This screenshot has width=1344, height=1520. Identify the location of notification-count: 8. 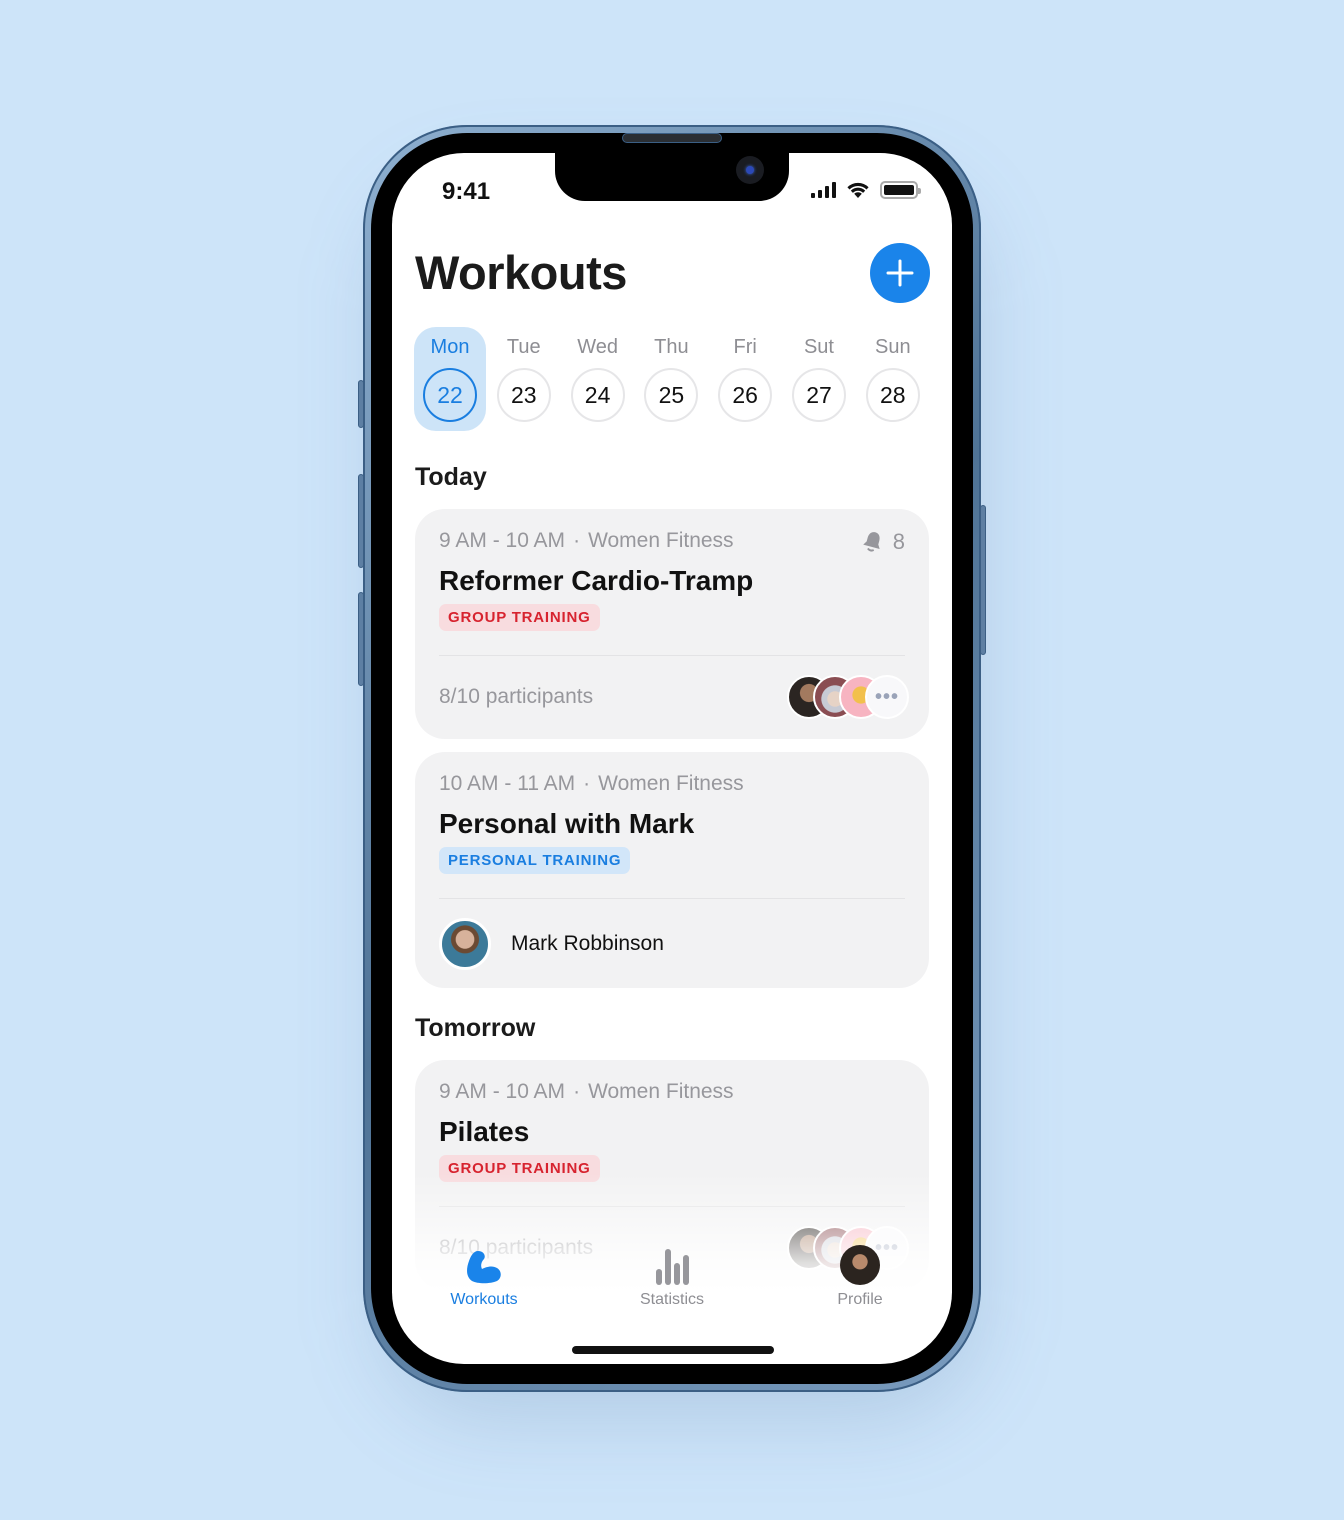
(883, 542).